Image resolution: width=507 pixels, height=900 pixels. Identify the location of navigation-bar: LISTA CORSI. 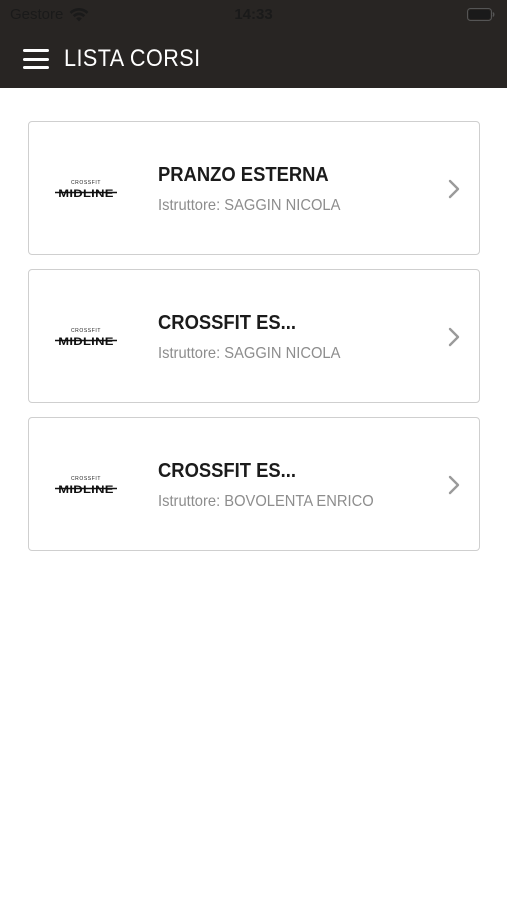
(253, 59).